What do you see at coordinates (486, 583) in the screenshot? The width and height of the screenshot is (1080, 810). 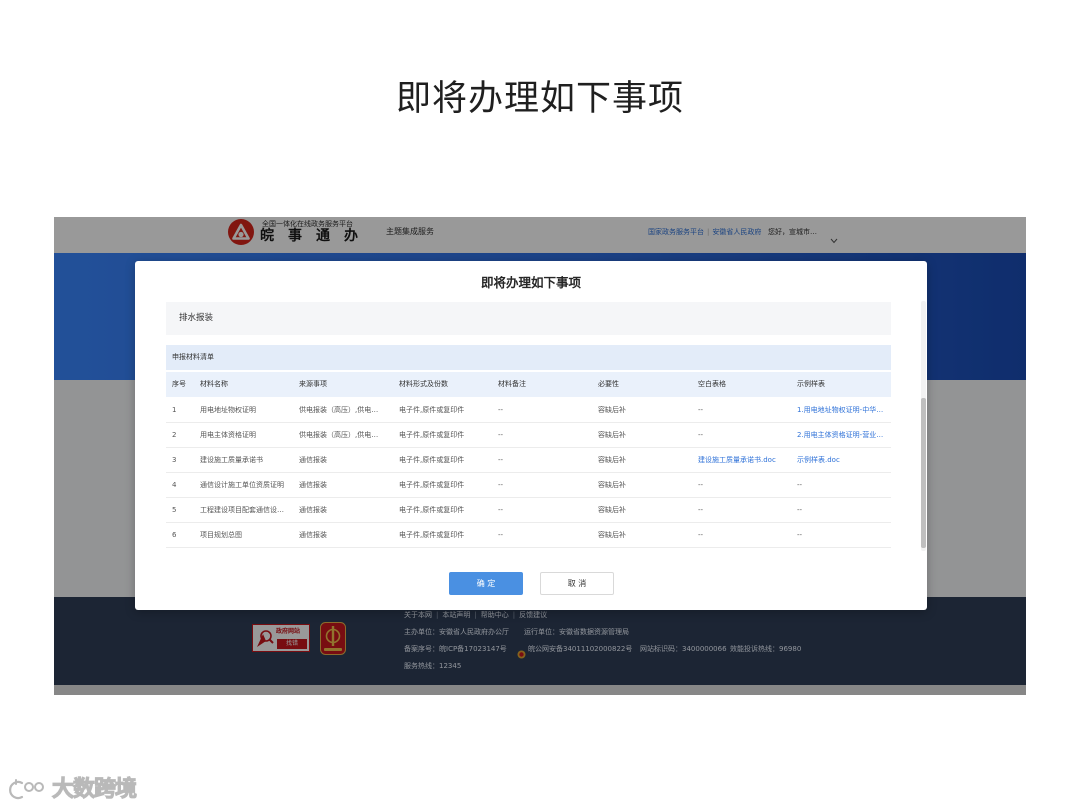 I see `confirm-button: 确 定` at bounding box center [486, 583].